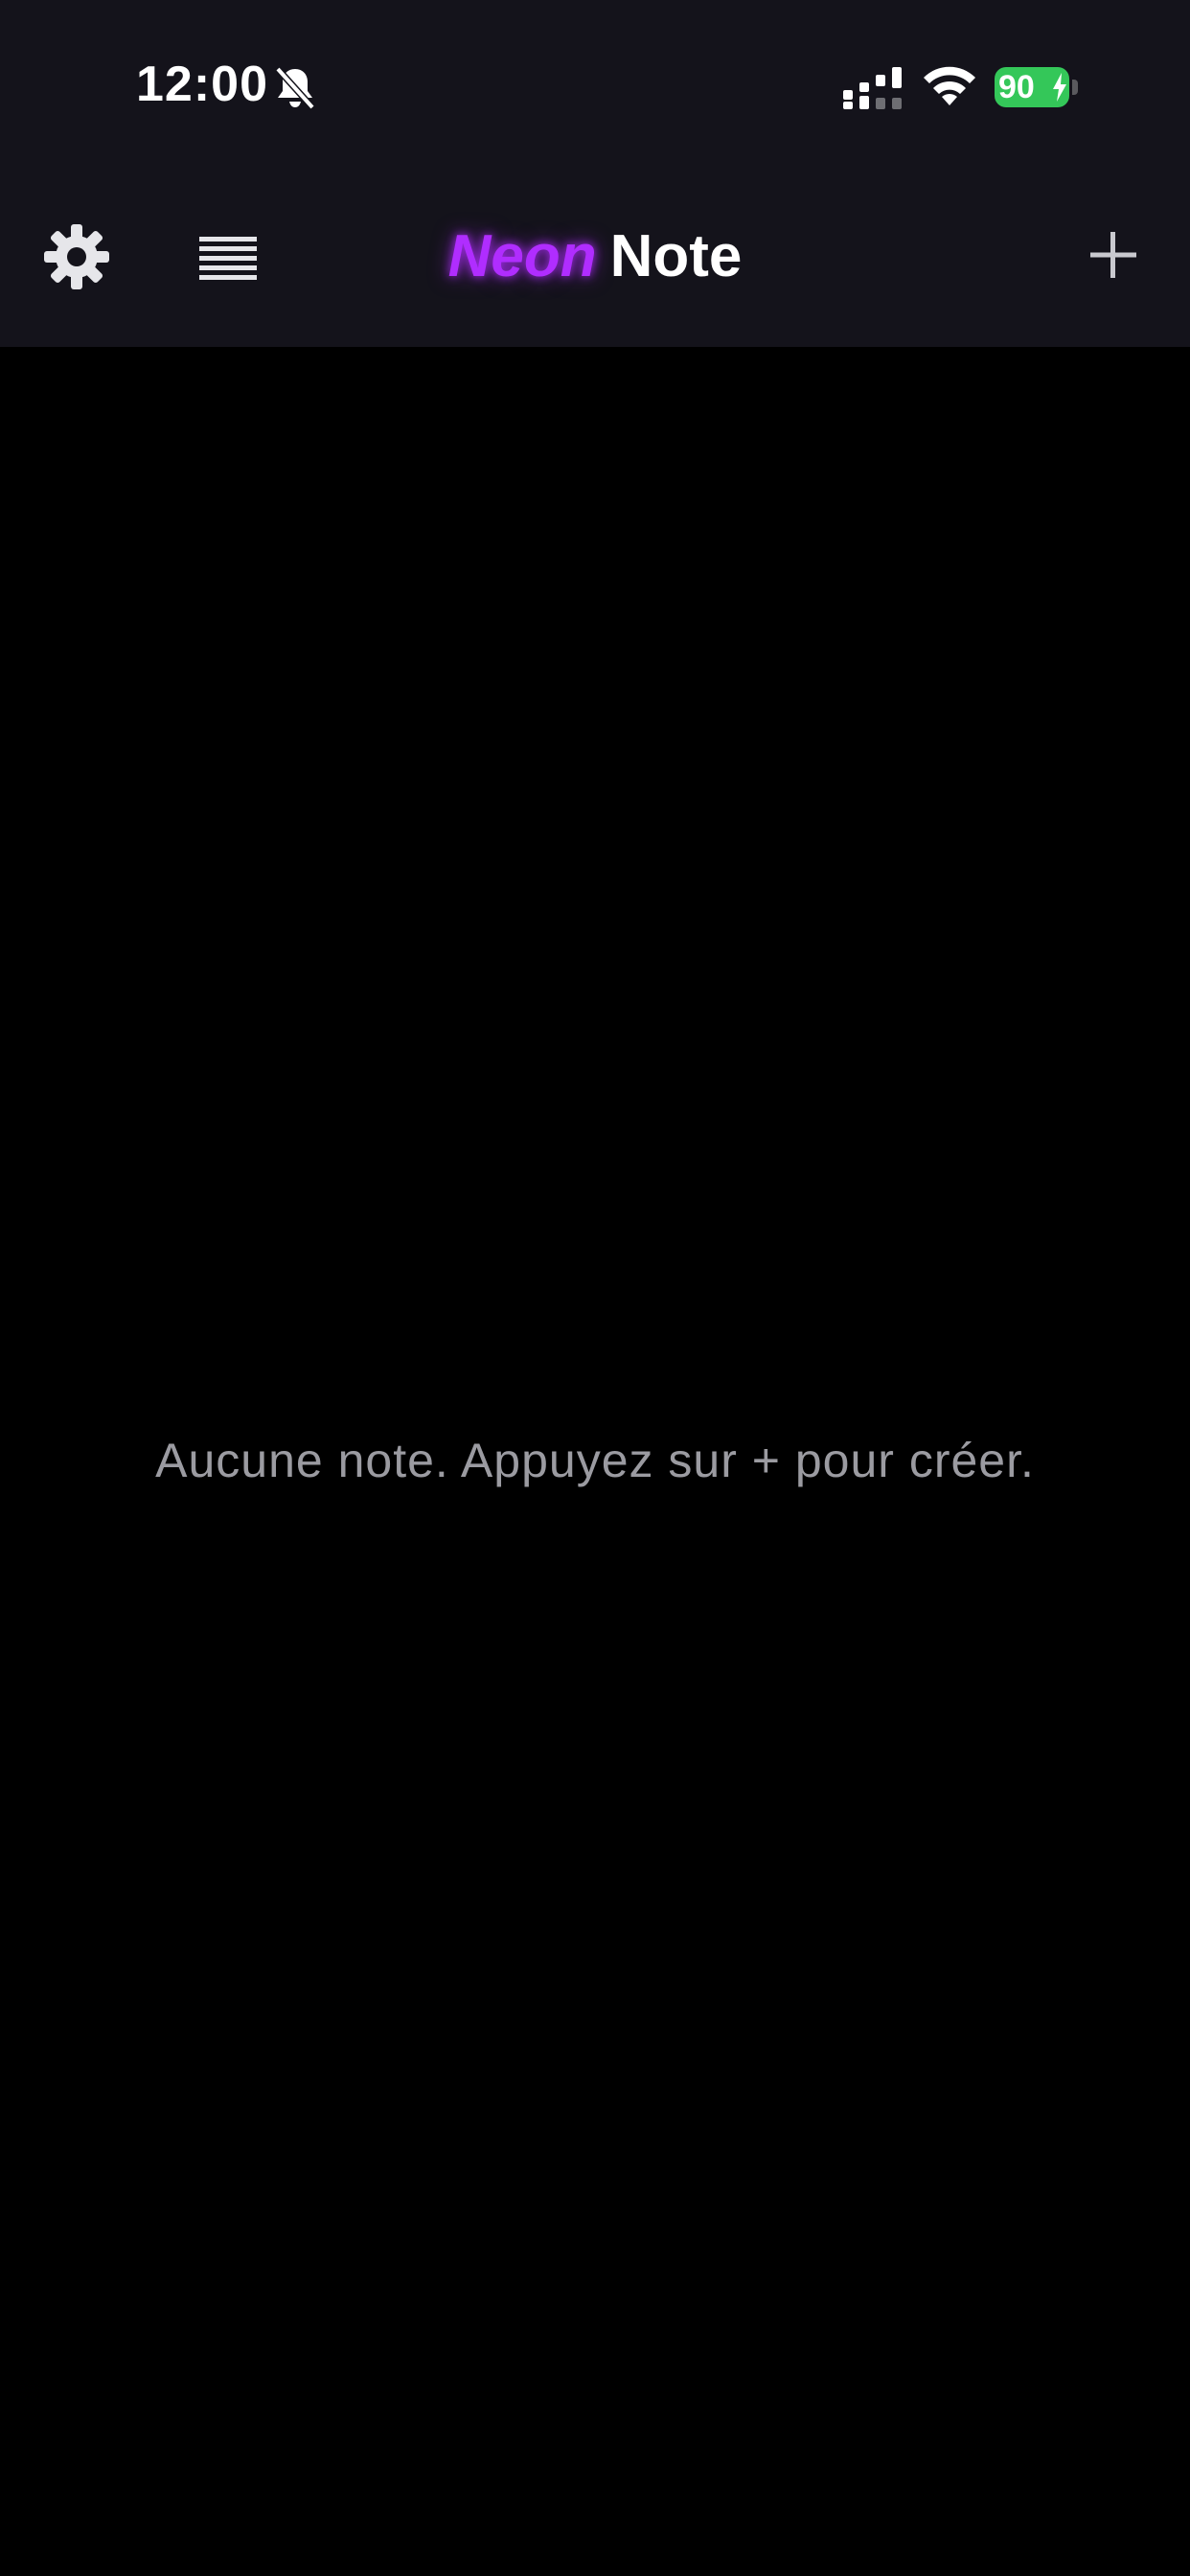  What do you see at coordinates (950, 85) in the screenshot?
I see `wifi-icon` at bounding box center [950, 85].